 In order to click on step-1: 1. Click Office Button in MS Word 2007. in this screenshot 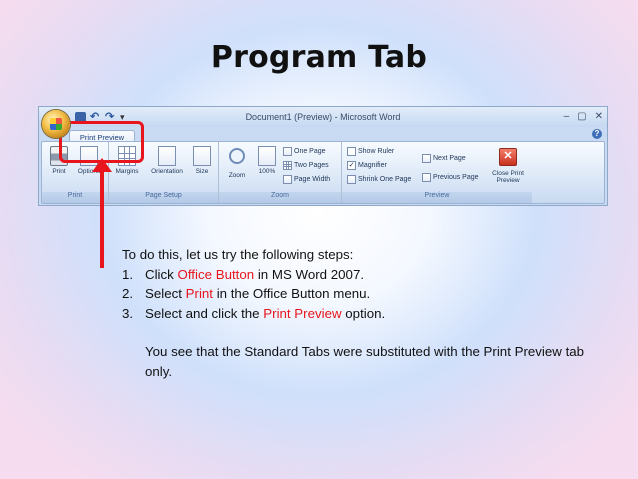, I will do `click(357, 275)`.